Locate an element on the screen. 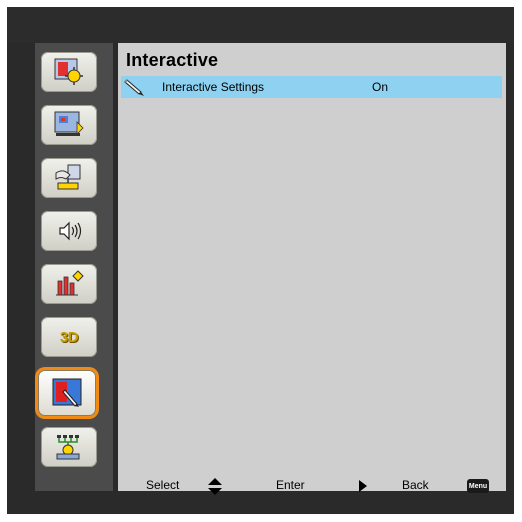 The image size is (522, 522). sidebar-item-image is located at coordinates (69, 72).